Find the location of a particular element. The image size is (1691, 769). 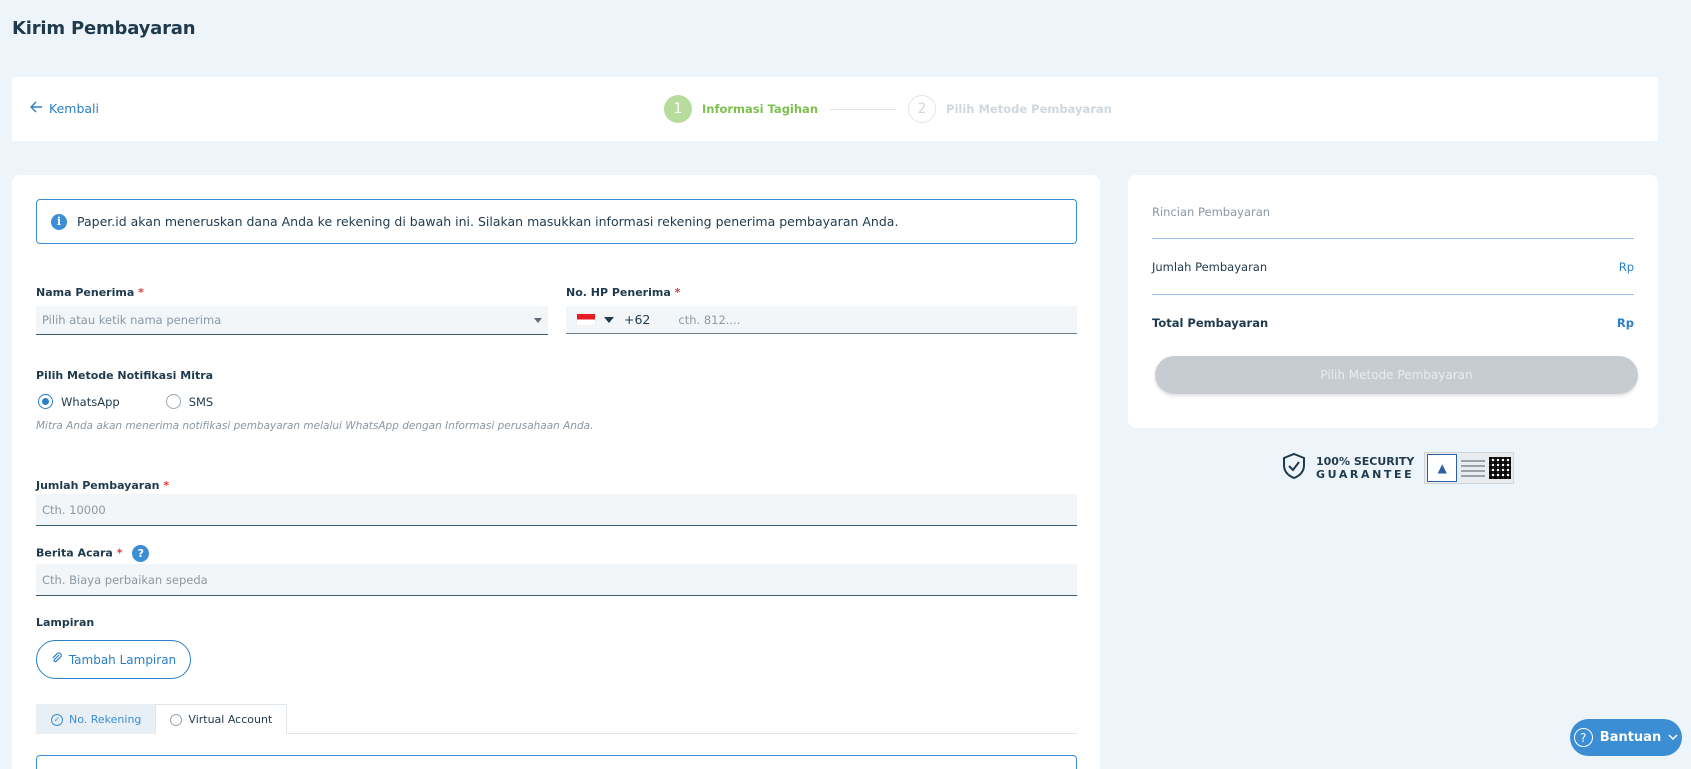

qr-code-icon is located at coordinates (1500, 468).